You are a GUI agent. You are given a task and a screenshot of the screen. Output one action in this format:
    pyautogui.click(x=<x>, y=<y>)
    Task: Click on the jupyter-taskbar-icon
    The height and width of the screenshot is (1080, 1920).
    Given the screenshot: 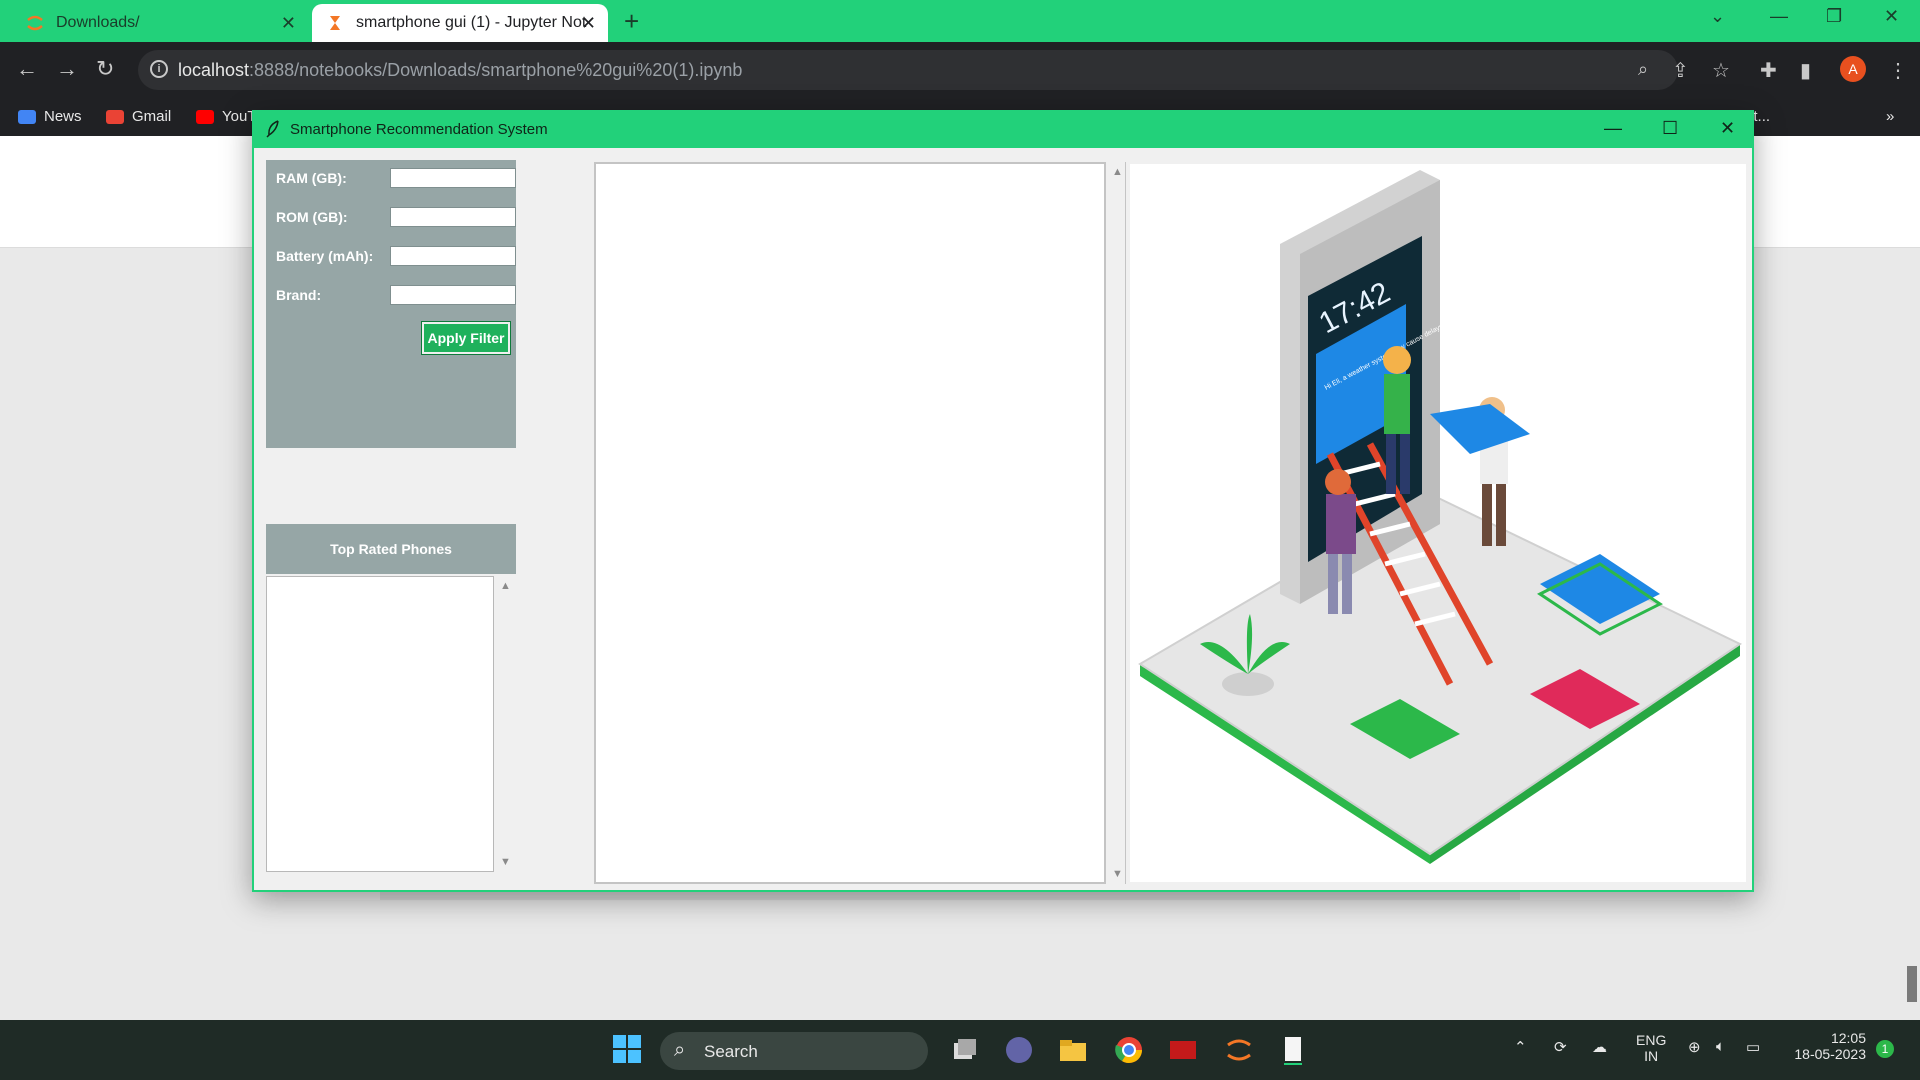 What is the action you would take?
    pyautogui.click(x=1239, y=1050)
    